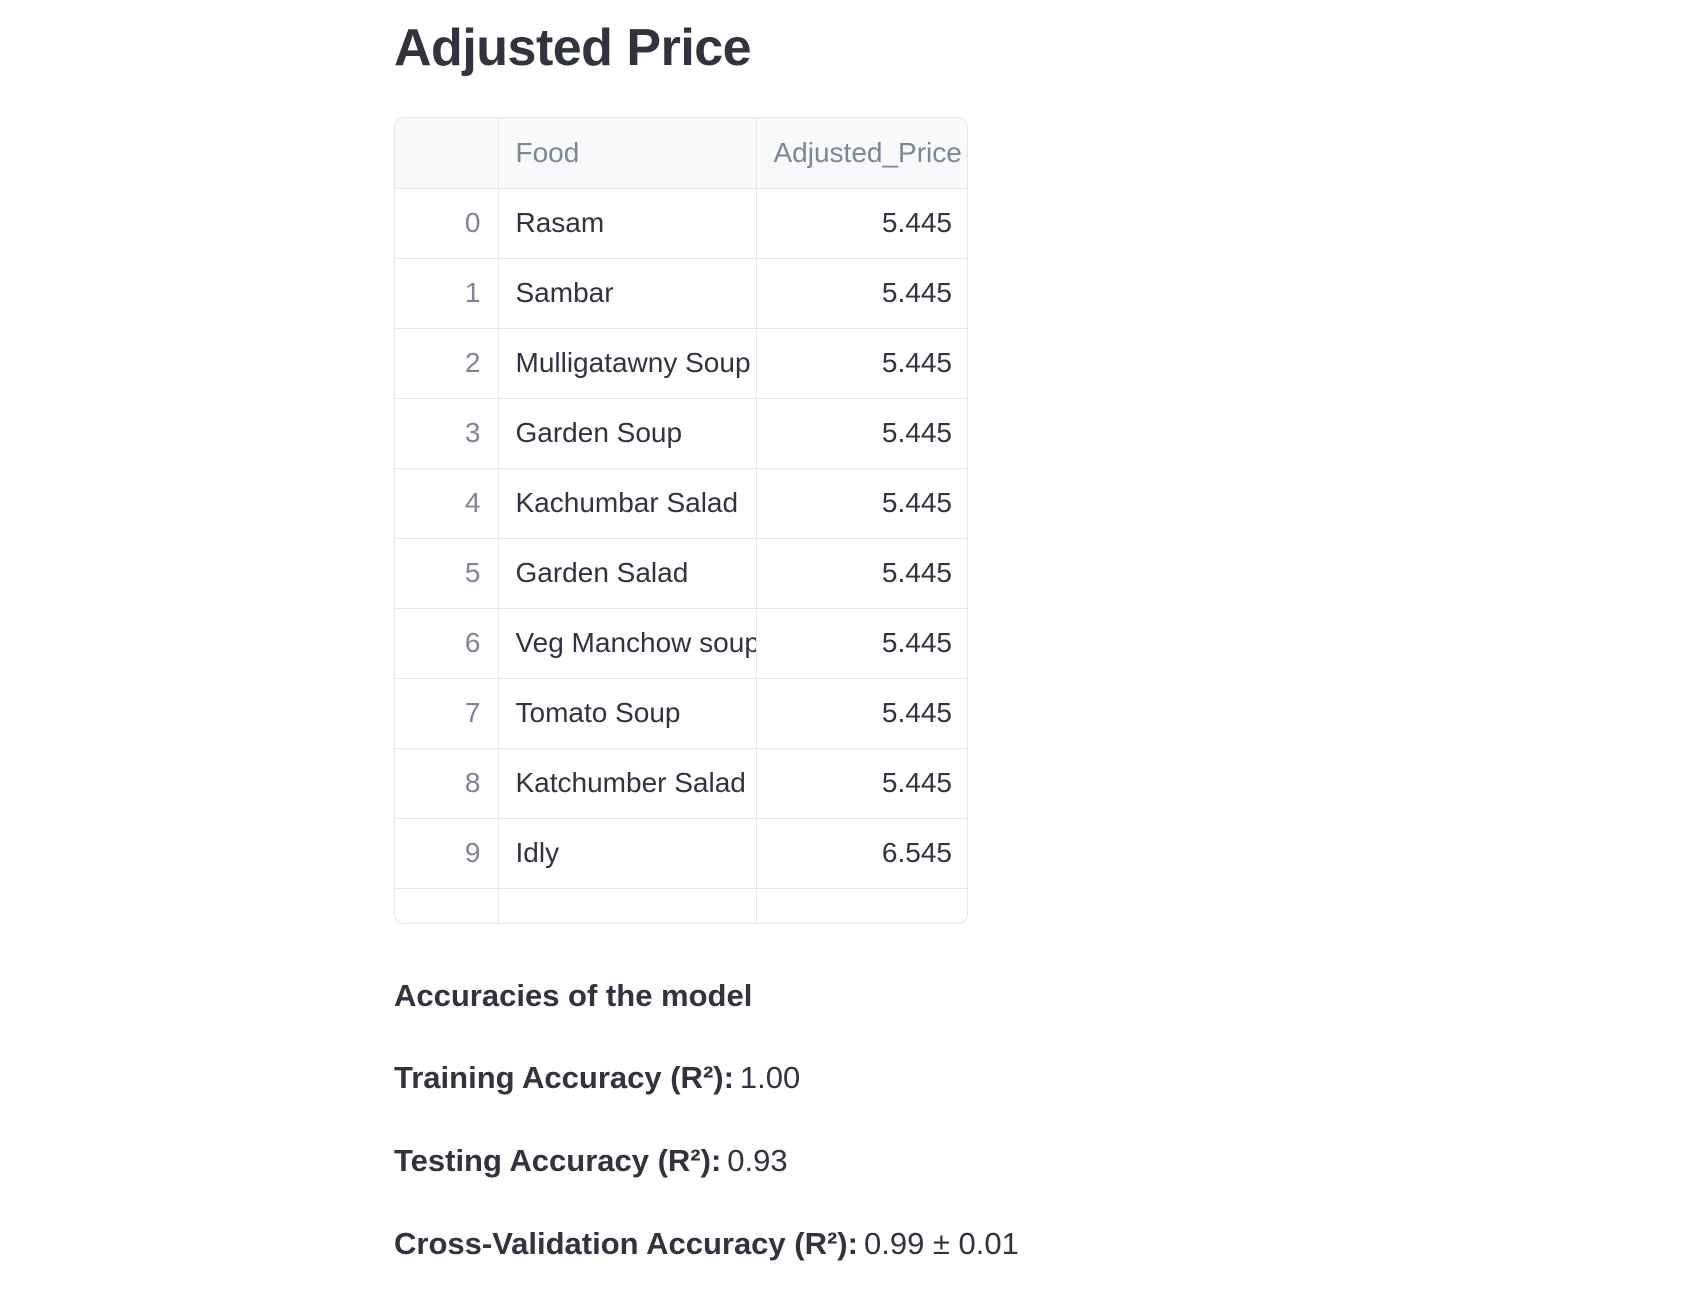  What do you see at coordinates (447, 713) in the screenshot?
I see `row-index-cell: 7` at bounding box center [447, 713].